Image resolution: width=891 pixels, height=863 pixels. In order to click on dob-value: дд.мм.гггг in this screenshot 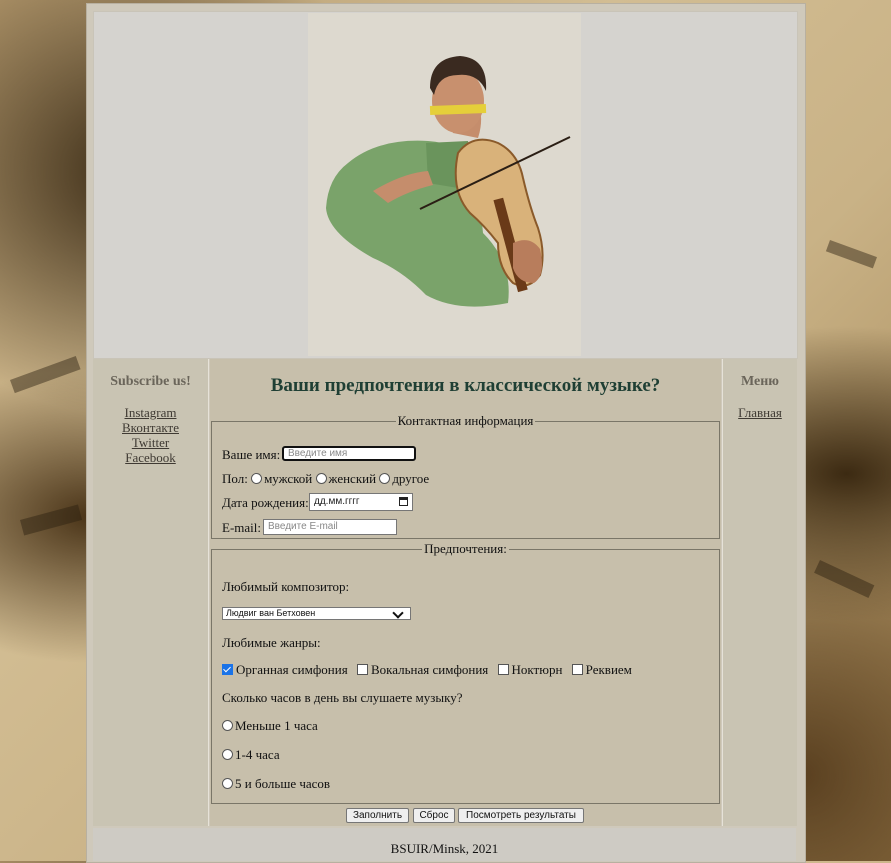, I will do `click(337, 501)`.